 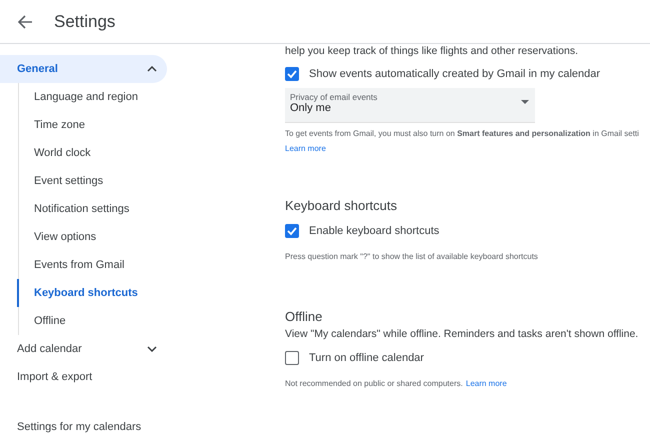 What do you see at coordinates (462, 133) in the screenshot?
I see `gmail-note: To get events from Gmail, you must also turn on Smart features and personalization in Gmail setti` at bounding box center [462, 133].